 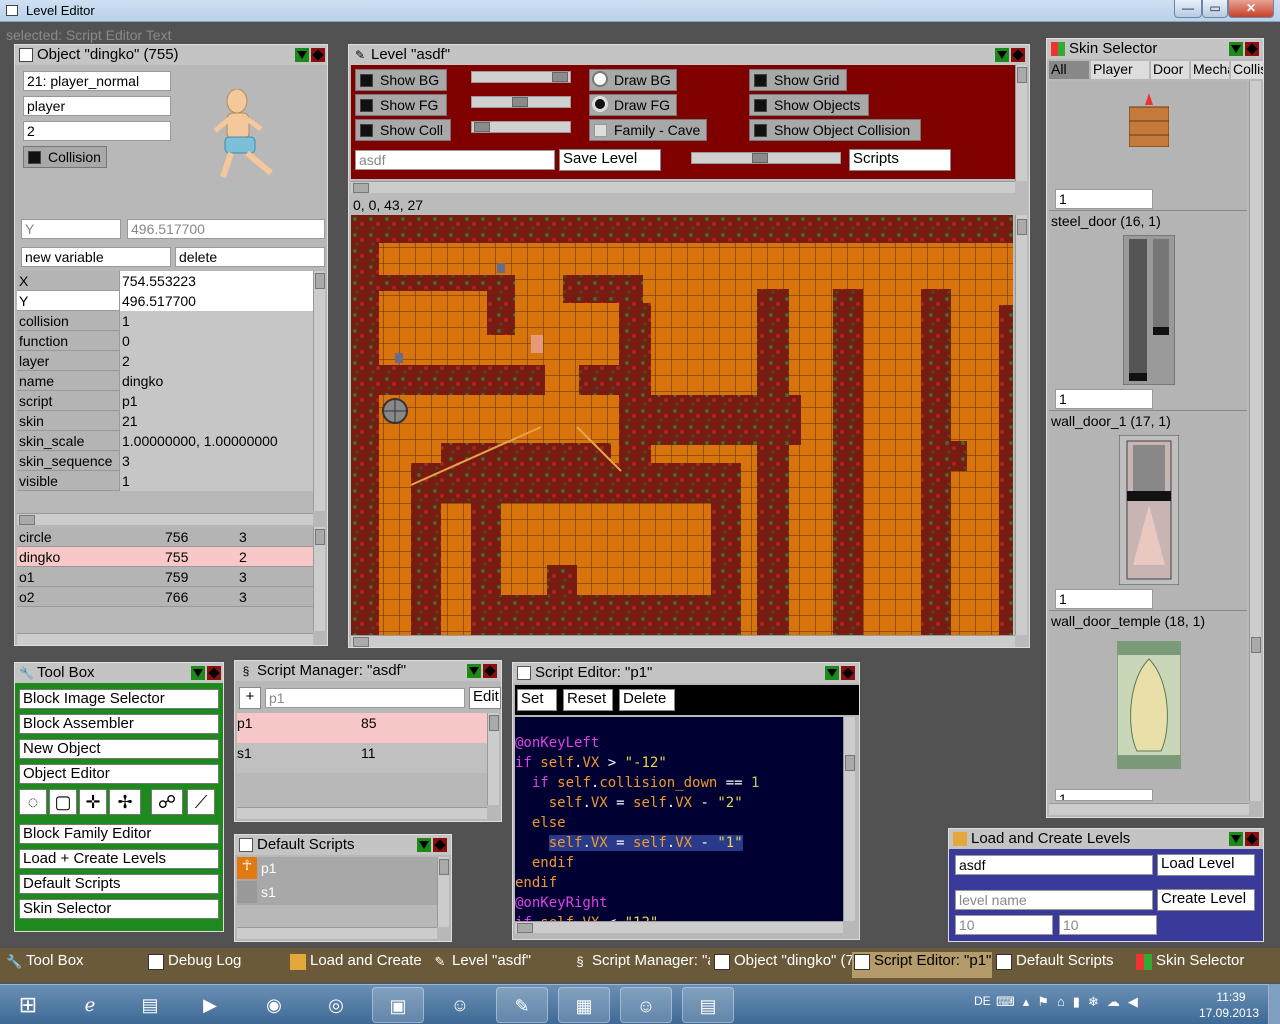 I want to click on draw-fg-radio: Draw FG, so click(x=633, y=105).